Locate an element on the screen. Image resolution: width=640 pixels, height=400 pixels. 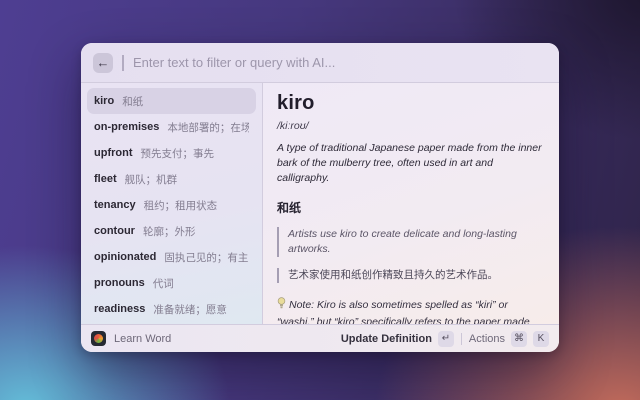
list-item: pronouns 代词 is located at coordinates (171, 283).